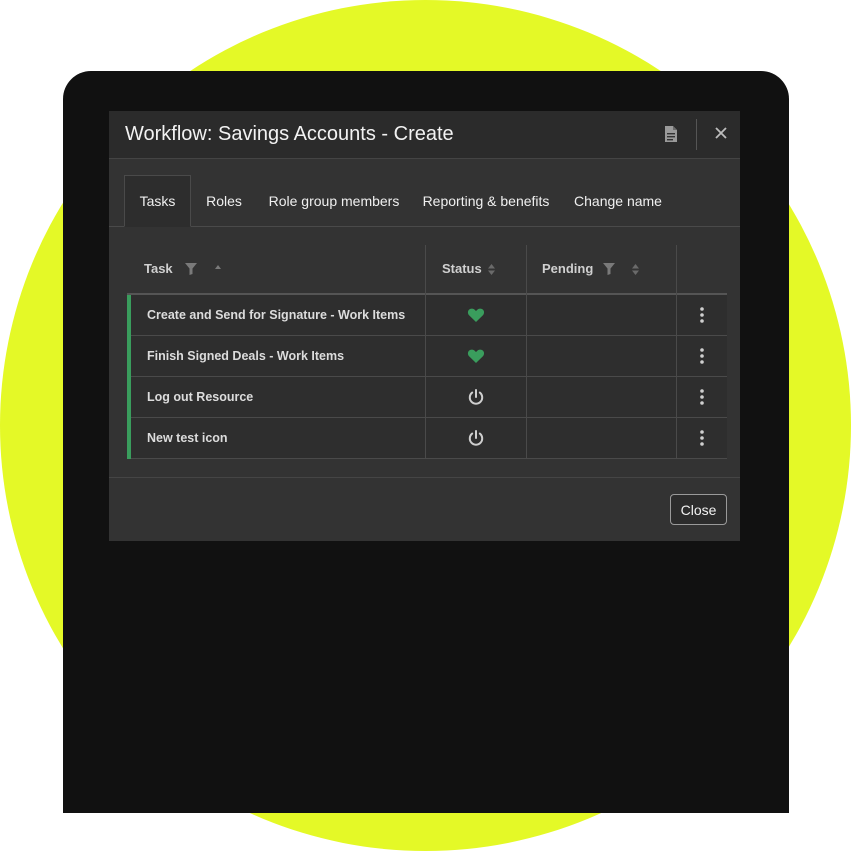  Describe the element at coordinates (334, 201) in the screenshot. I see `tab-role-group-members: Role group members` at that location.